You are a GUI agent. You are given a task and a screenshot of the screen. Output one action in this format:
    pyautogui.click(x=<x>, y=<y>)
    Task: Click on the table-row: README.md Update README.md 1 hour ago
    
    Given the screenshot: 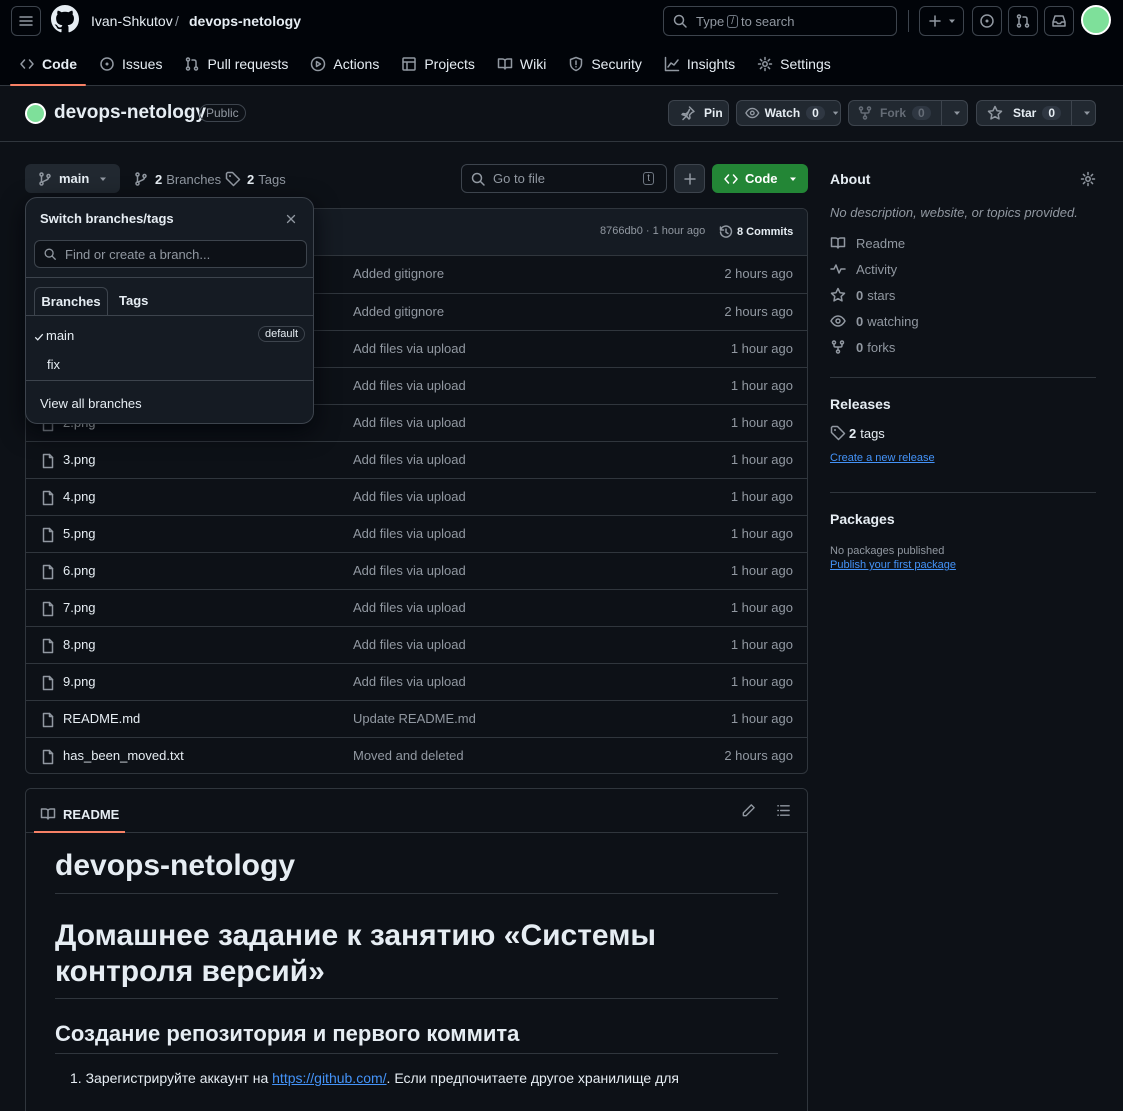 What is the action you would take?
    pyautogui.click(x=416, y=718)
    